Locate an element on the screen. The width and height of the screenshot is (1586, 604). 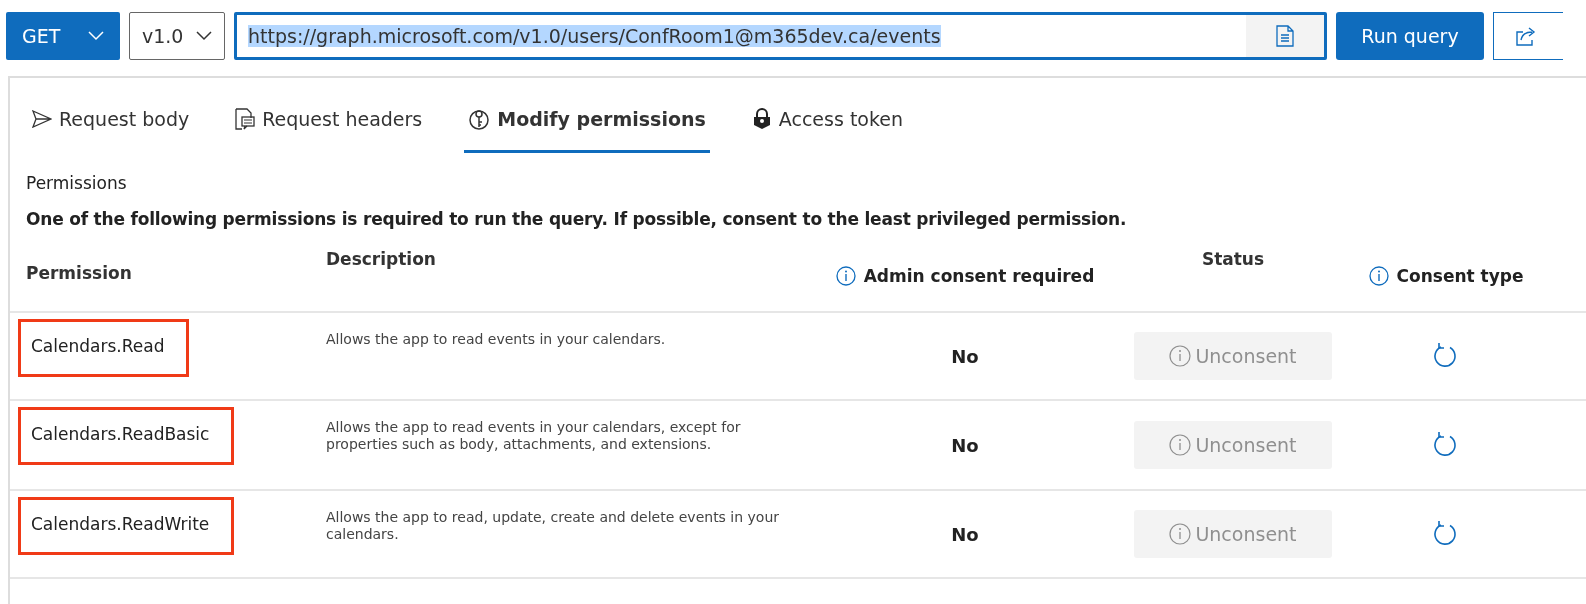
permission-name: Calendars.ReadWrite is located at coordinates (126, 526).